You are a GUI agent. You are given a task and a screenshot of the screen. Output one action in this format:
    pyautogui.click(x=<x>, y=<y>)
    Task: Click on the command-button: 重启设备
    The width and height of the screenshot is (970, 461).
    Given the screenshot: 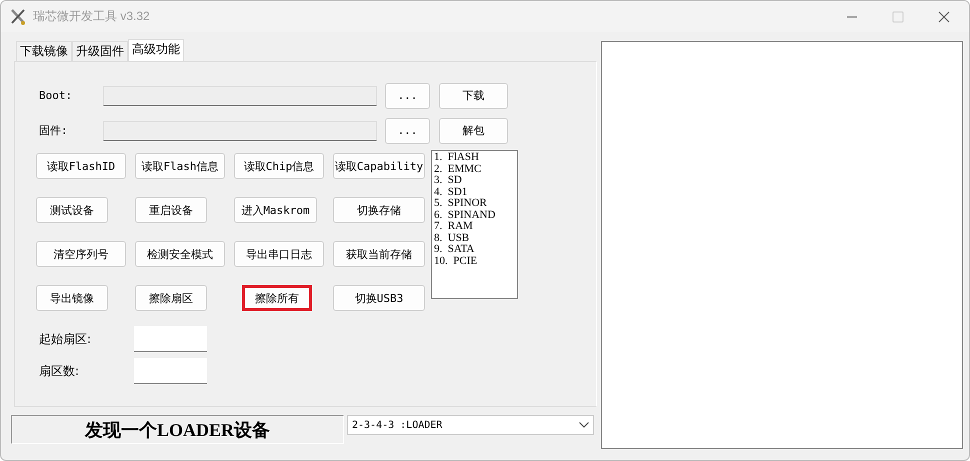 What is the action you would take?
    pyautogui.click(x=171, y=210)
    